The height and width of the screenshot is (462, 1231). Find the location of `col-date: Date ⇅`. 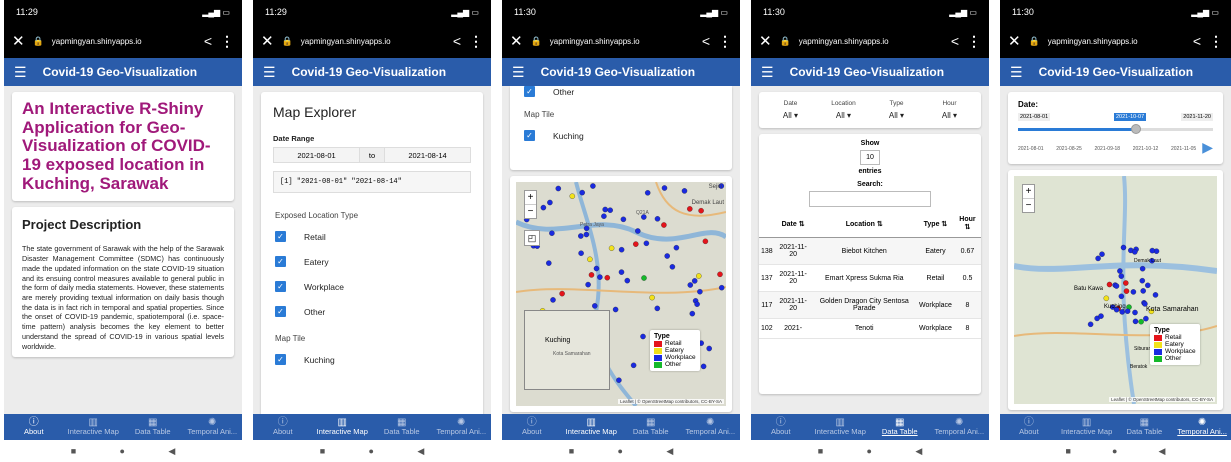

col-date: Date ⇅ is located at coordinates (793, 224).